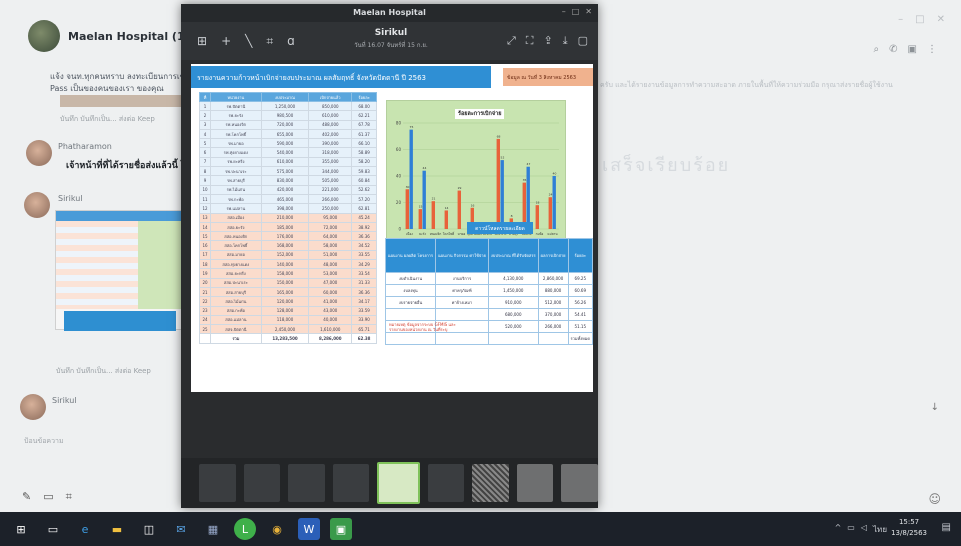 The height and width of the screenshot is (546, 961). Describe the element at coordinates (236, 97) in the screenshot. I see `table-header-cell: หน่วยงาน` at that location.